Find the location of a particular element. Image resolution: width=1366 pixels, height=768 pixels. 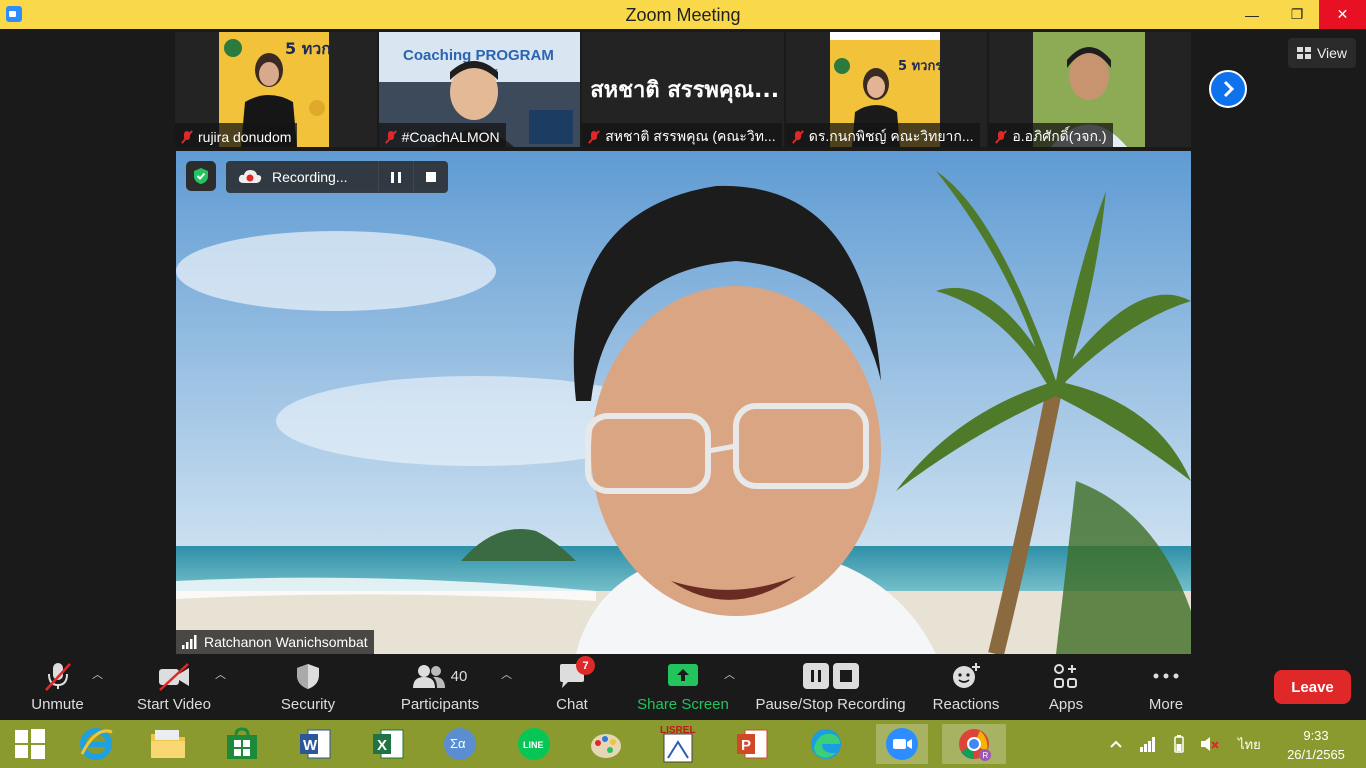

participant-name: #CoachALMON is located at coordinates (442, 135).